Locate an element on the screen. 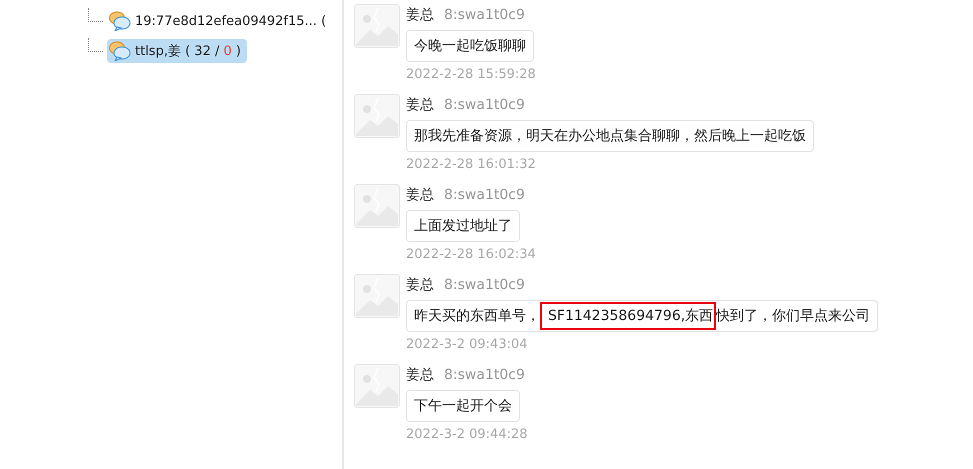 This screenshot has height=469, width=973. message-bubble: 上面发过地址了 is located at coordinates (463, 226).